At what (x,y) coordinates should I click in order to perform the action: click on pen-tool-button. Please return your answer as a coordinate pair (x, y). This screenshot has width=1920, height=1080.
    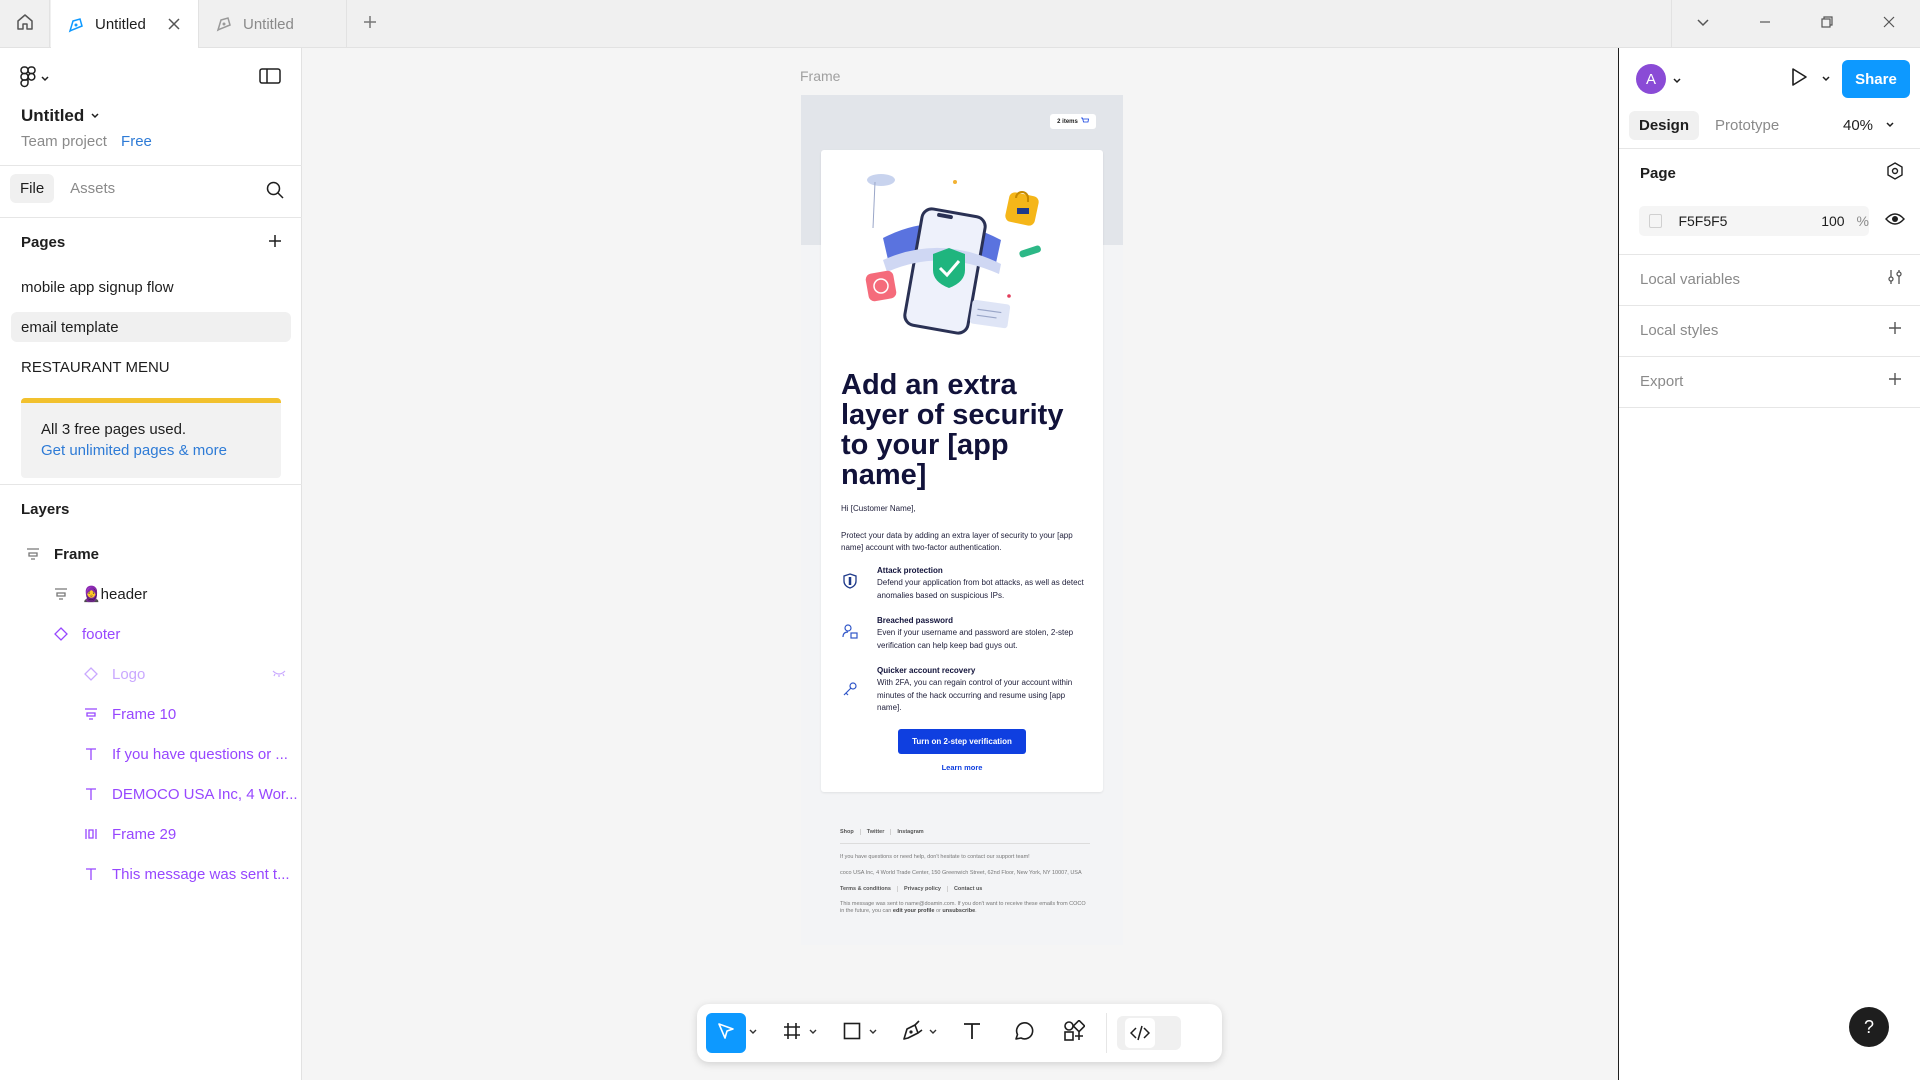
    Looking at the image, I should click on (912, 1033).